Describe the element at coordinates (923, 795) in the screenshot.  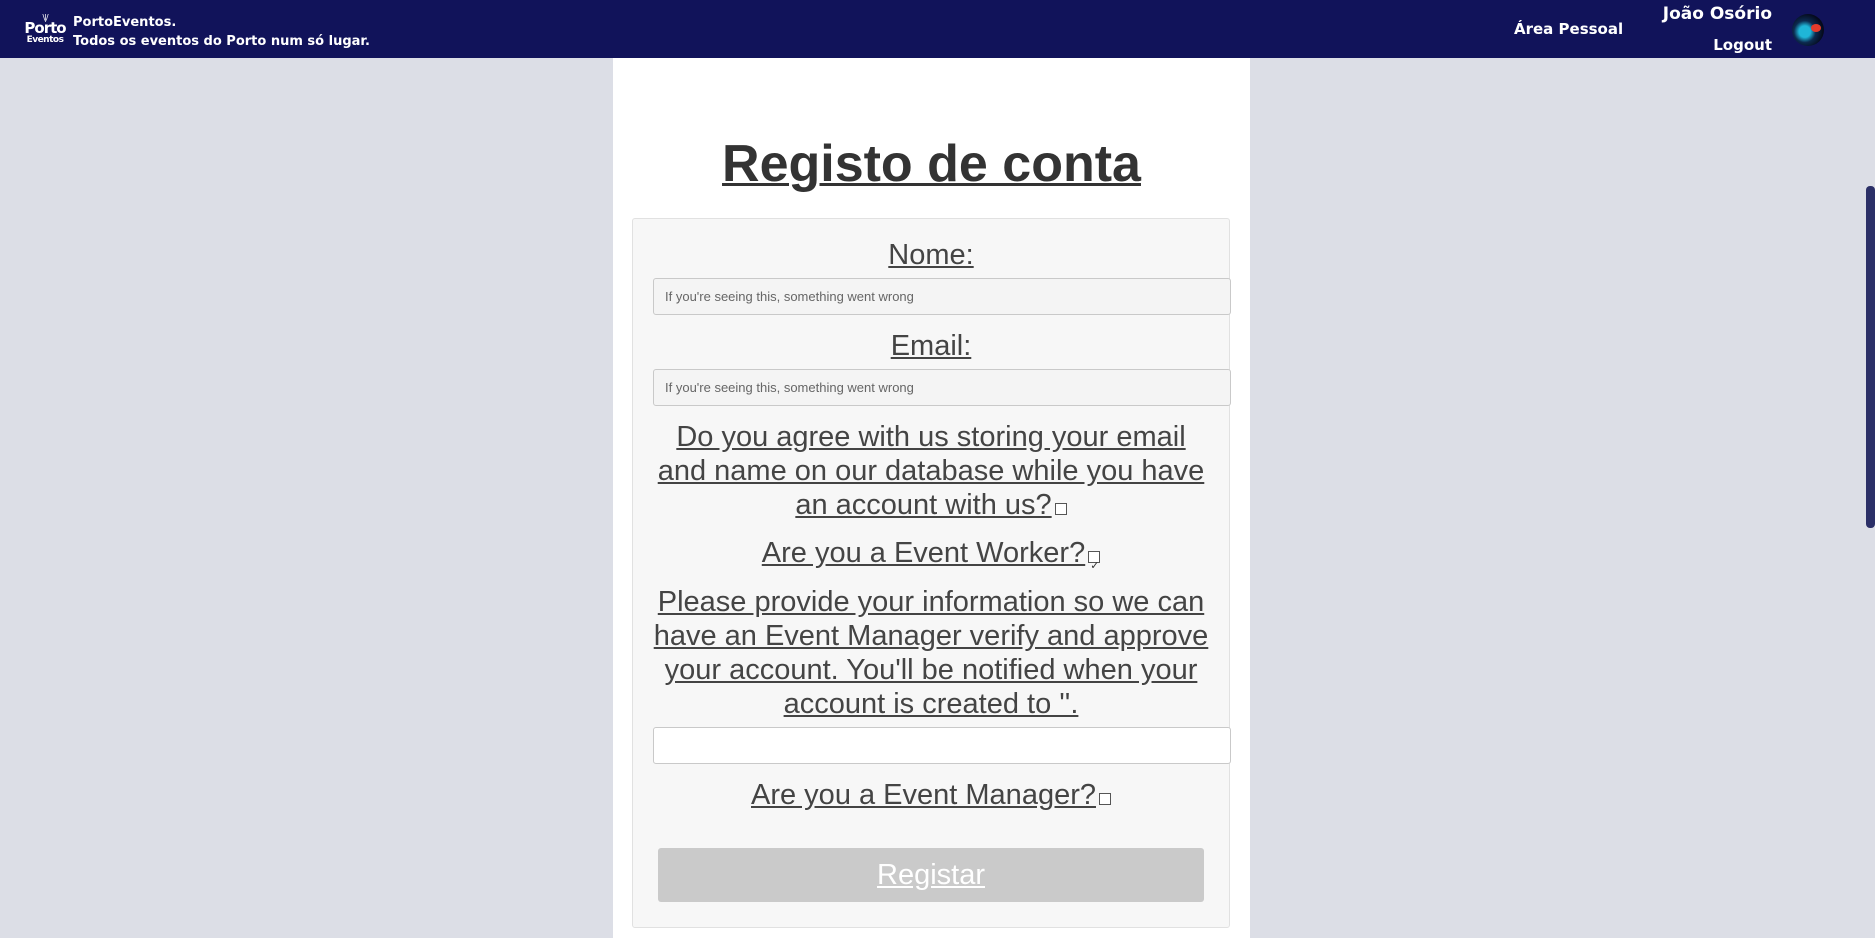
I see `event-manager-text: Are you a Event Manager?` at that location.